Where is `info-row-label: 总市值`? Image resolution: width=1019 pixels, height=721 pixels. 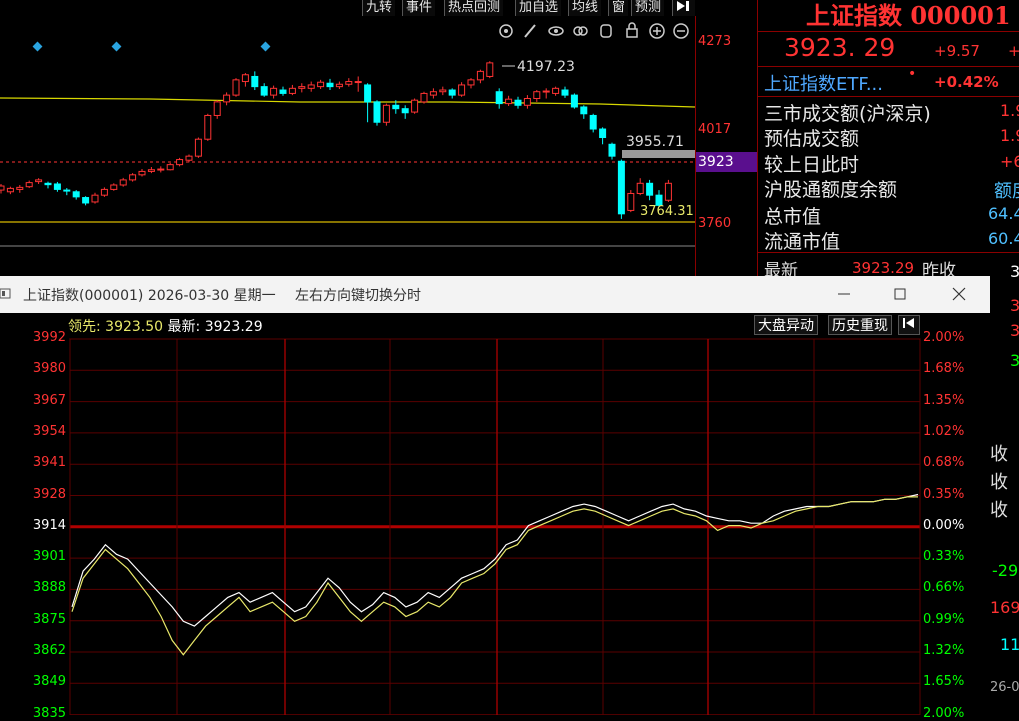 info-row-label: 总市值 is located at coordinates (793, 217).